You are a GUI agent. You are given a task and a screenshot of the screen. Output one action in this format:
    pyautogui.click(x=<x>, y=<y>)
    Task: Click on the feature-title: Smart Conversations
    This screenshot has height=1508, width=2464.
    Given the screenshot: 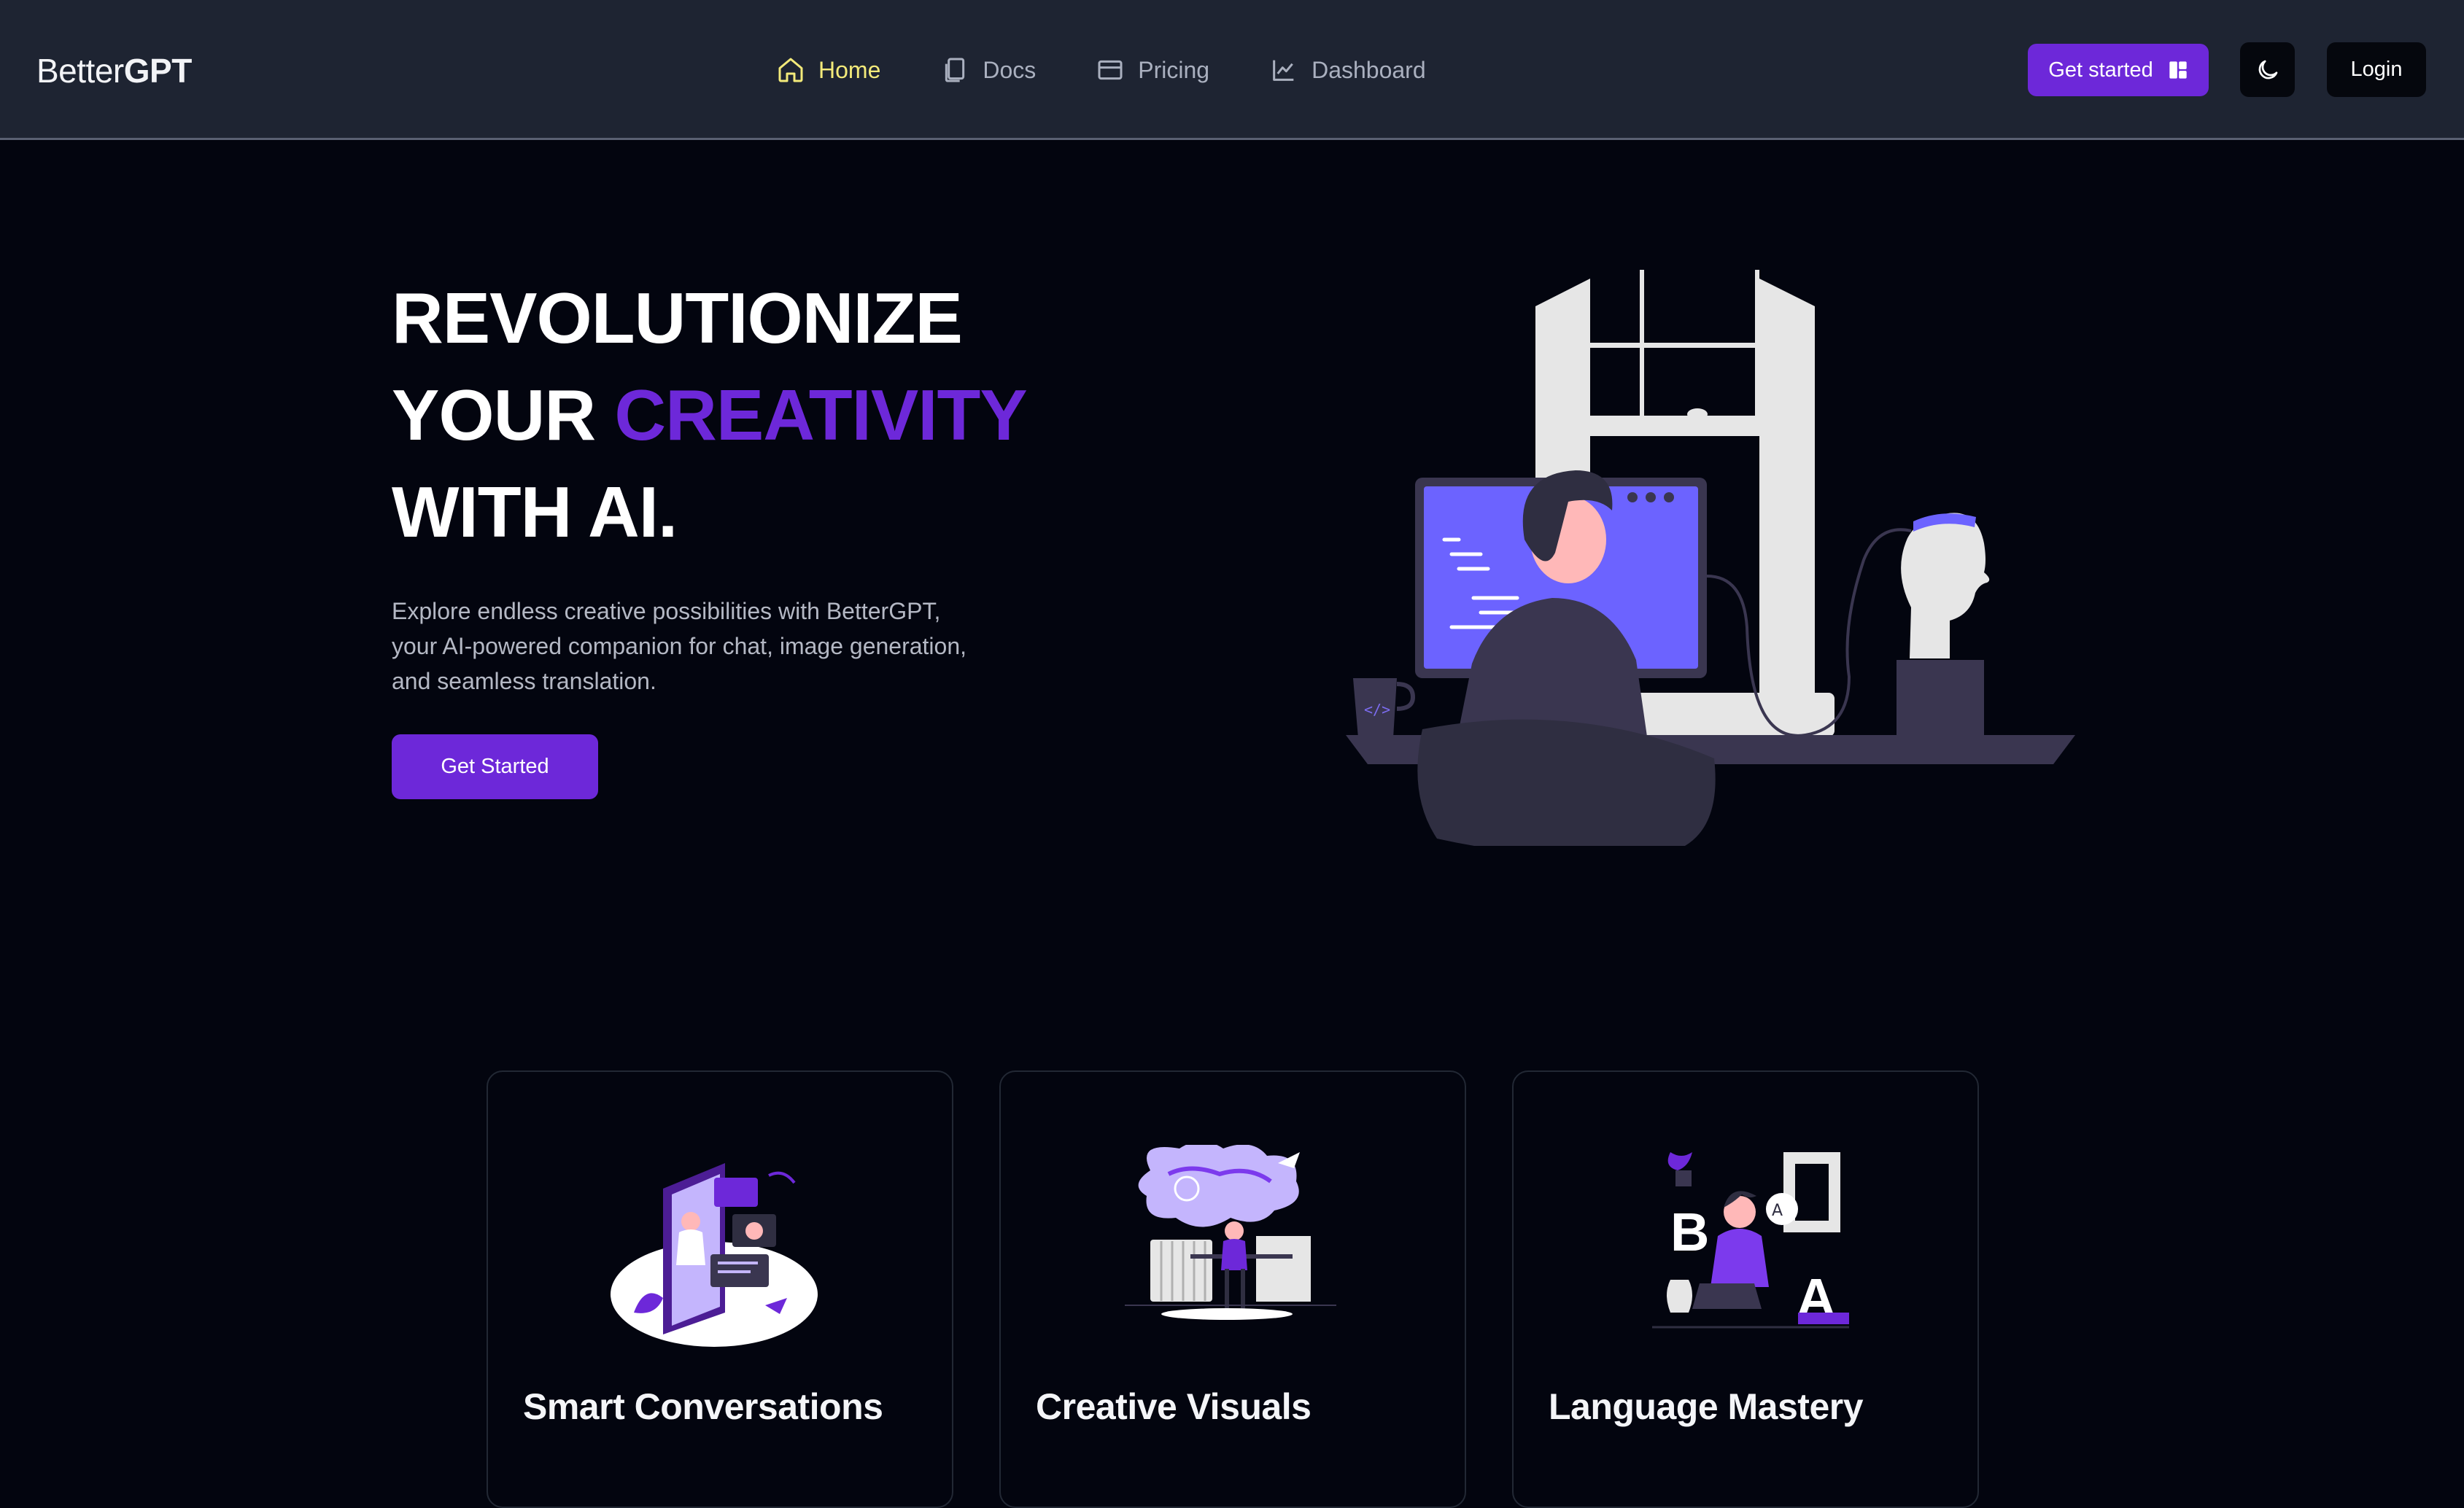 What is the action you would take?
    pyautogui.click(x=703, y=1406)
    